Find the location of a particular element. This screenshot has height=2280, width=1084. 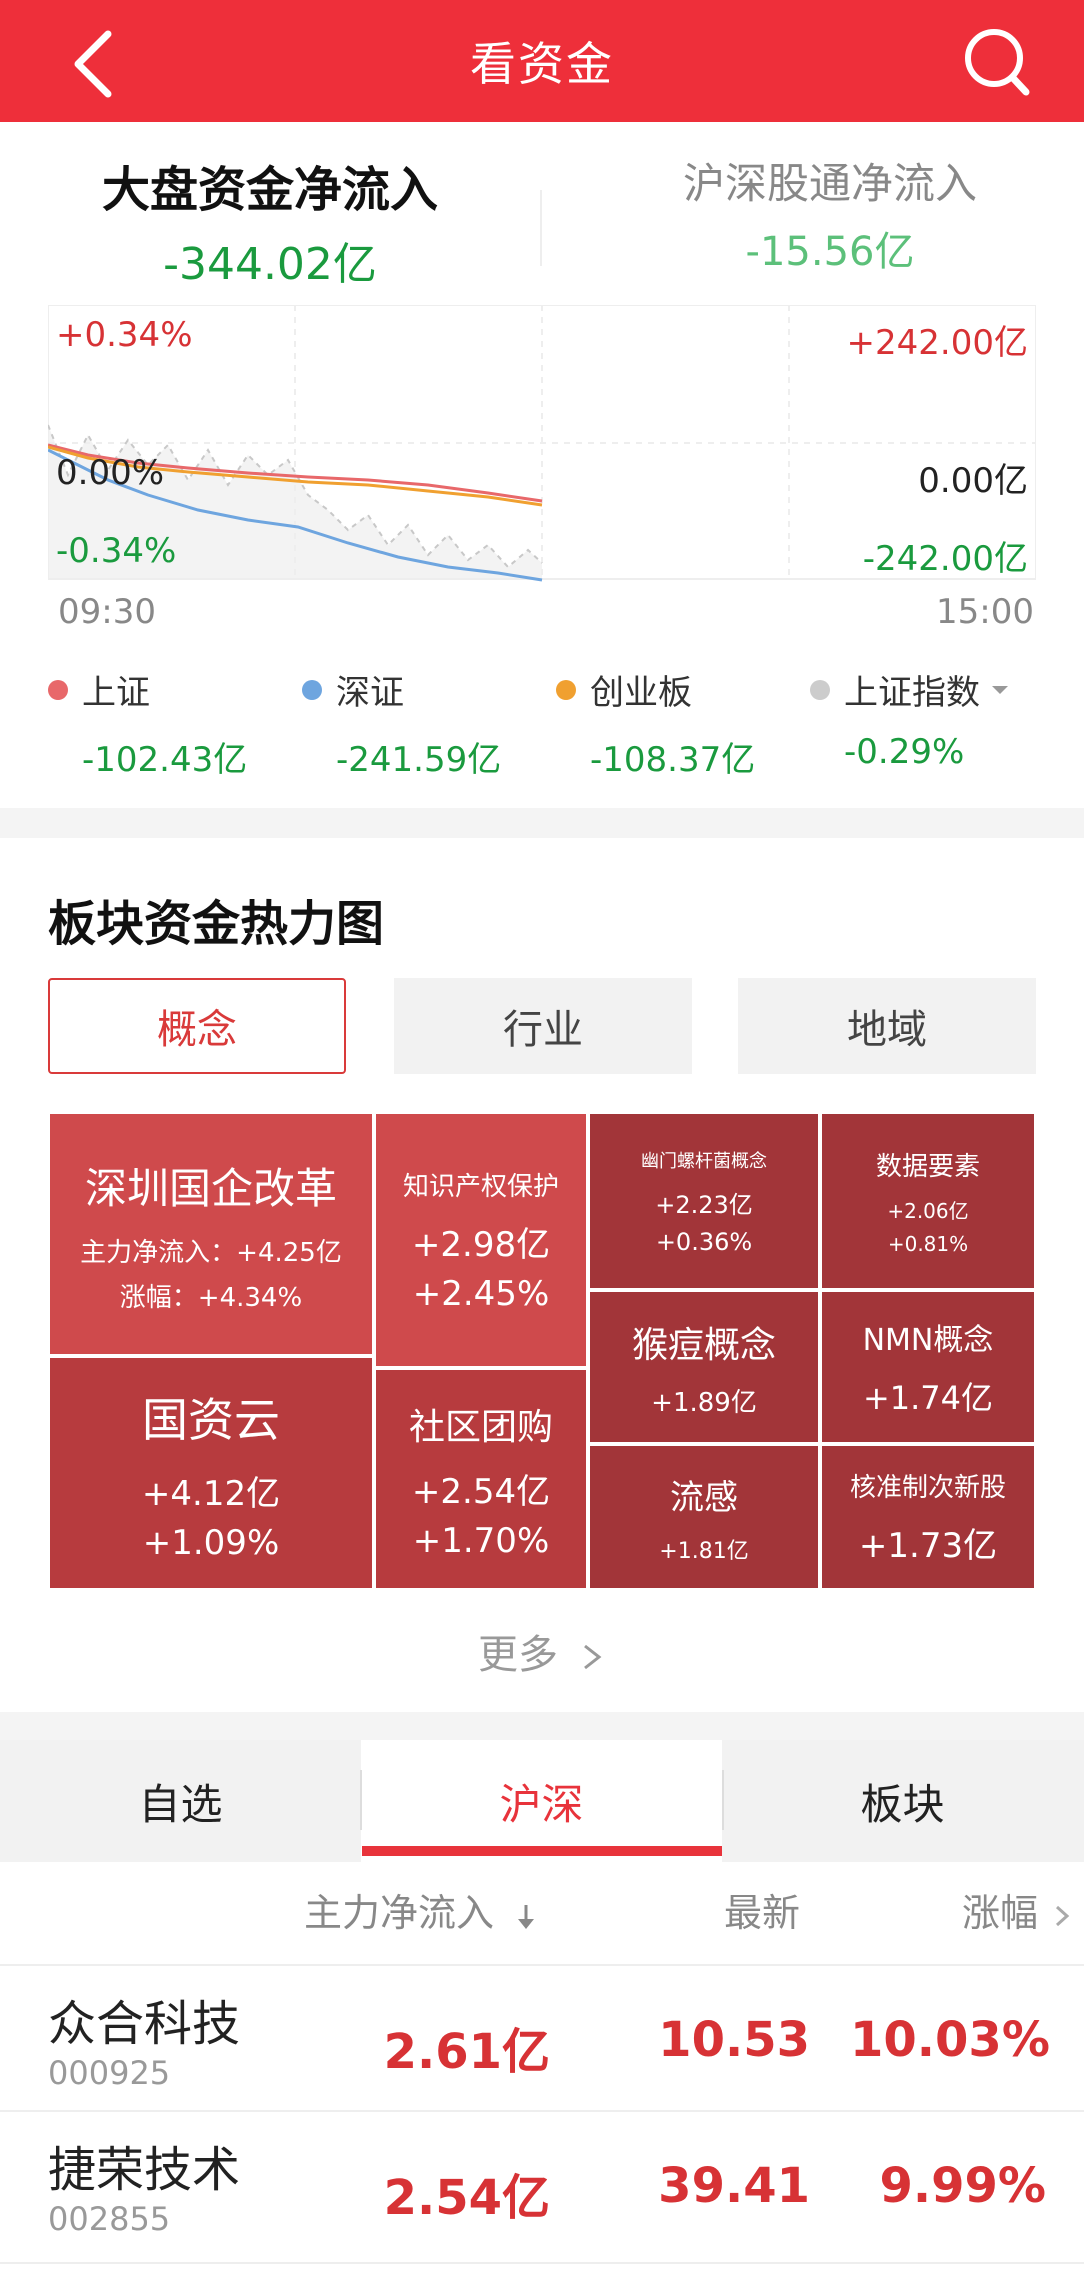

shenzhen-dot is located at coordinates (312, 689).